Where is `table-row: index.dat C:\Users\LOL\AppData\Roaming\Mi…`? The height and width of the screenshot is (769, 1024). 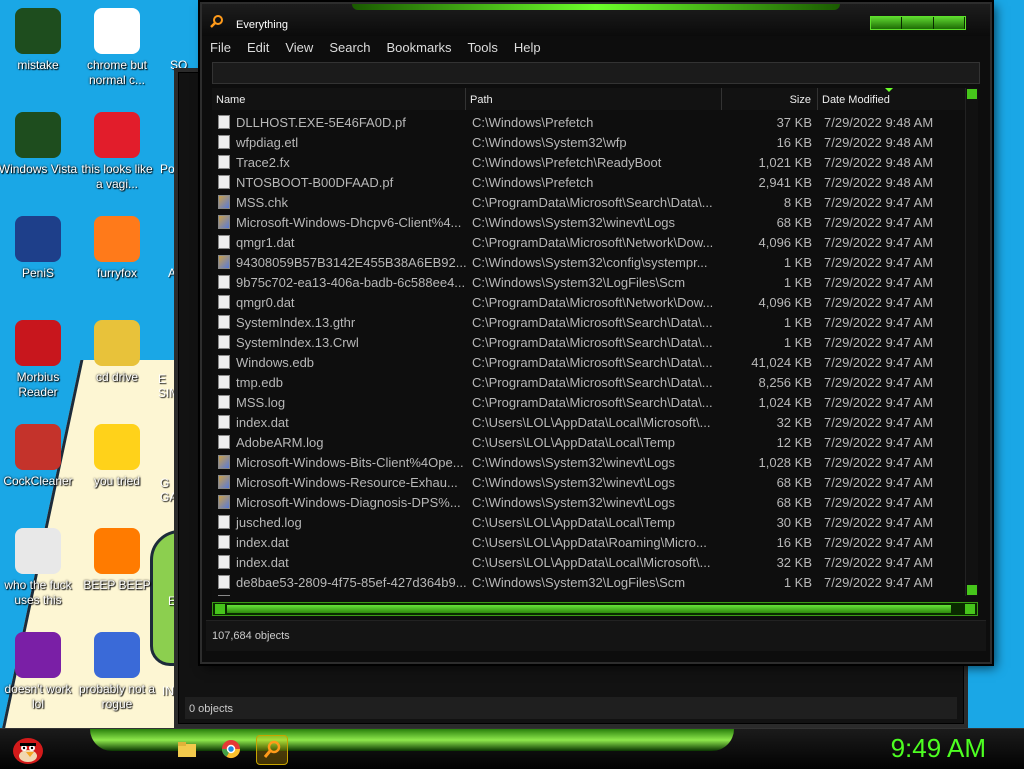 table-row: index.dat C:\Users\LOL\AppData\Roaming\Mi… is located at coordinates (589, 542).